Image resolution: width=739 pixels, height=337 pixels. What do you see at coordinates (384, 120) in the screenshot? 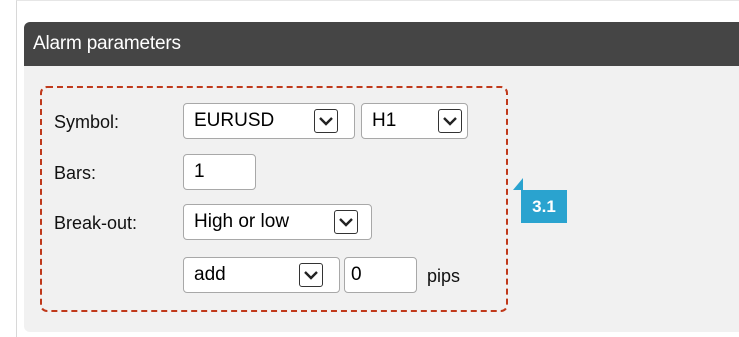
I see `timeframe-select-value: H1` at bounding box center [384, 120].